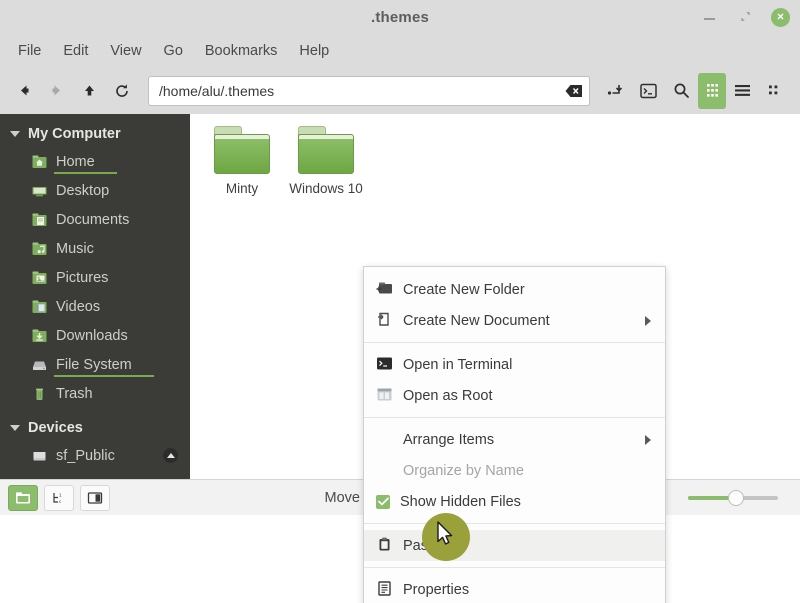 This screenshot has width=800, height=603. I want to click on up-icon, so click(89, 91).